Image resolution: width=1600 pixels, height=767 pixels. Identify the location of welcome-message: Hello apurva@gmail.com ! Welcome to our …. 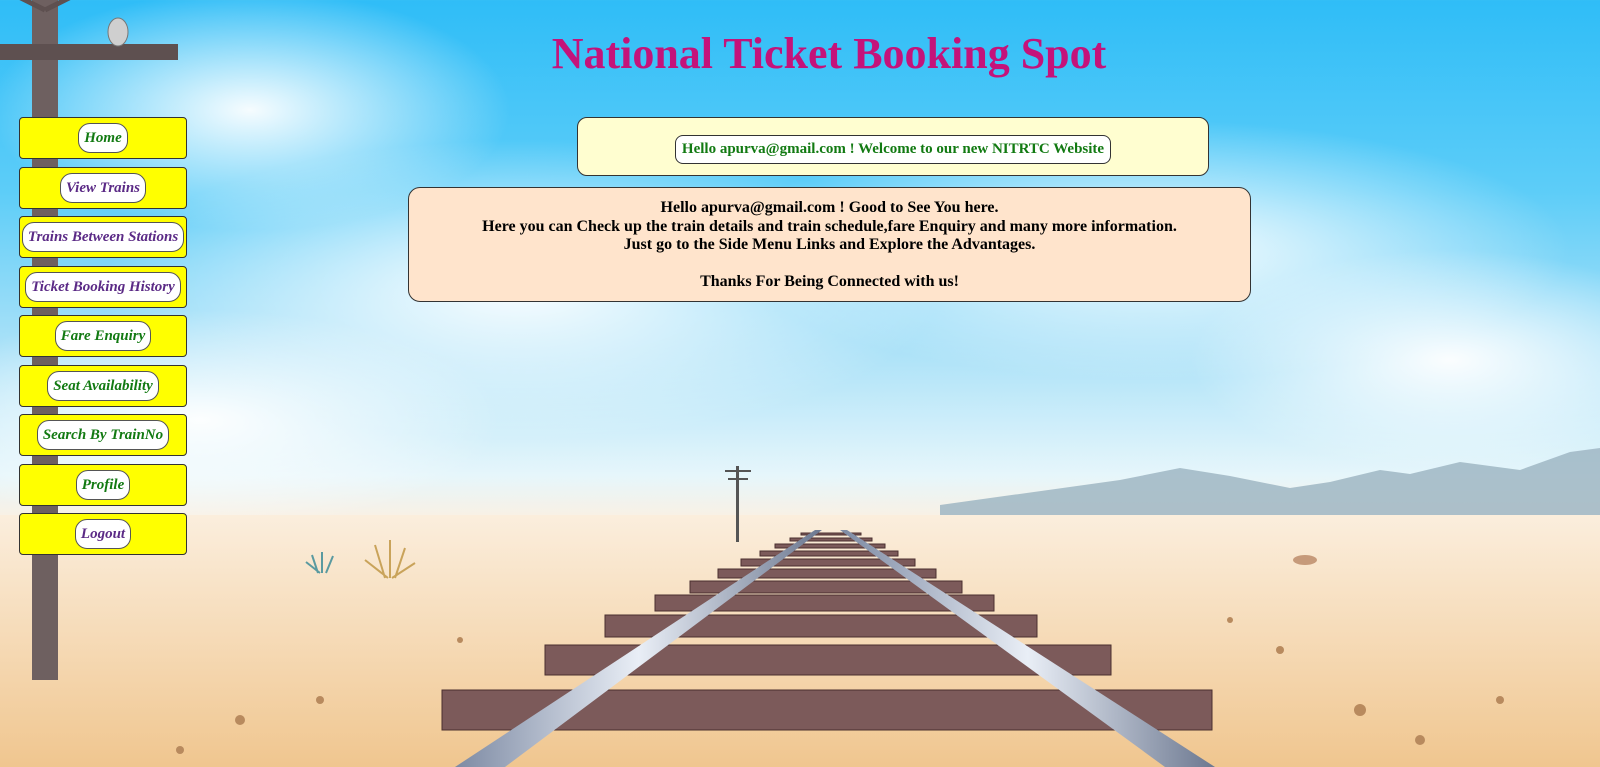
(893, 149).